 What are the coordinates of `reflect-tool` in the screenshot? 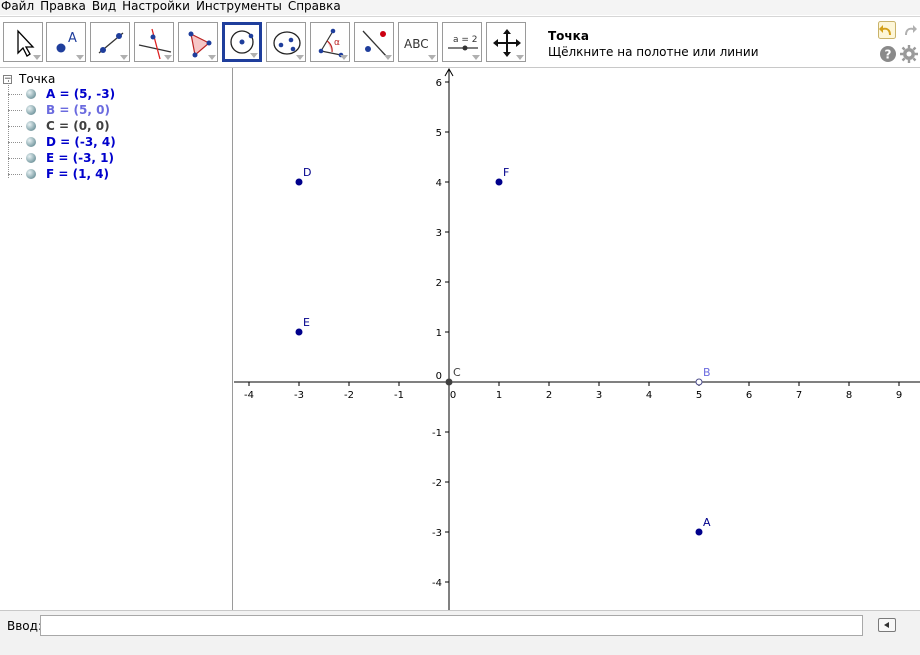 It's located at (374, 42).